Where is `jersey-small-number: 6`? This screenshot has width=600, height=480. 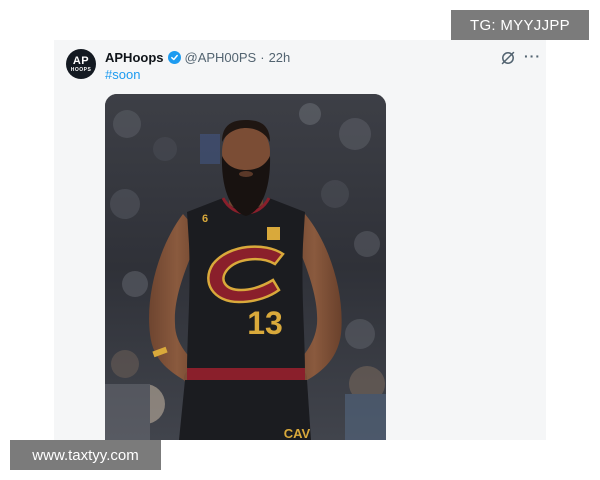
jersey-small-number: 6 is located at coordinates (205, 219).